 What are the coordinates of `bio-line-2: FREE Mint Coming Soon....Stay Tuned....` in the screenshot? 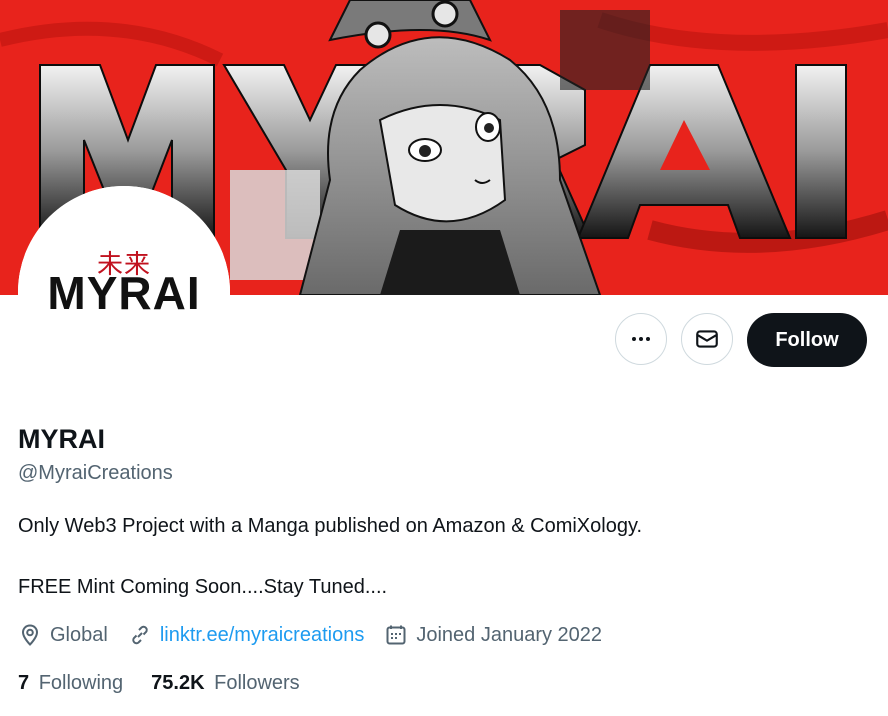 It's located at (203, 587).